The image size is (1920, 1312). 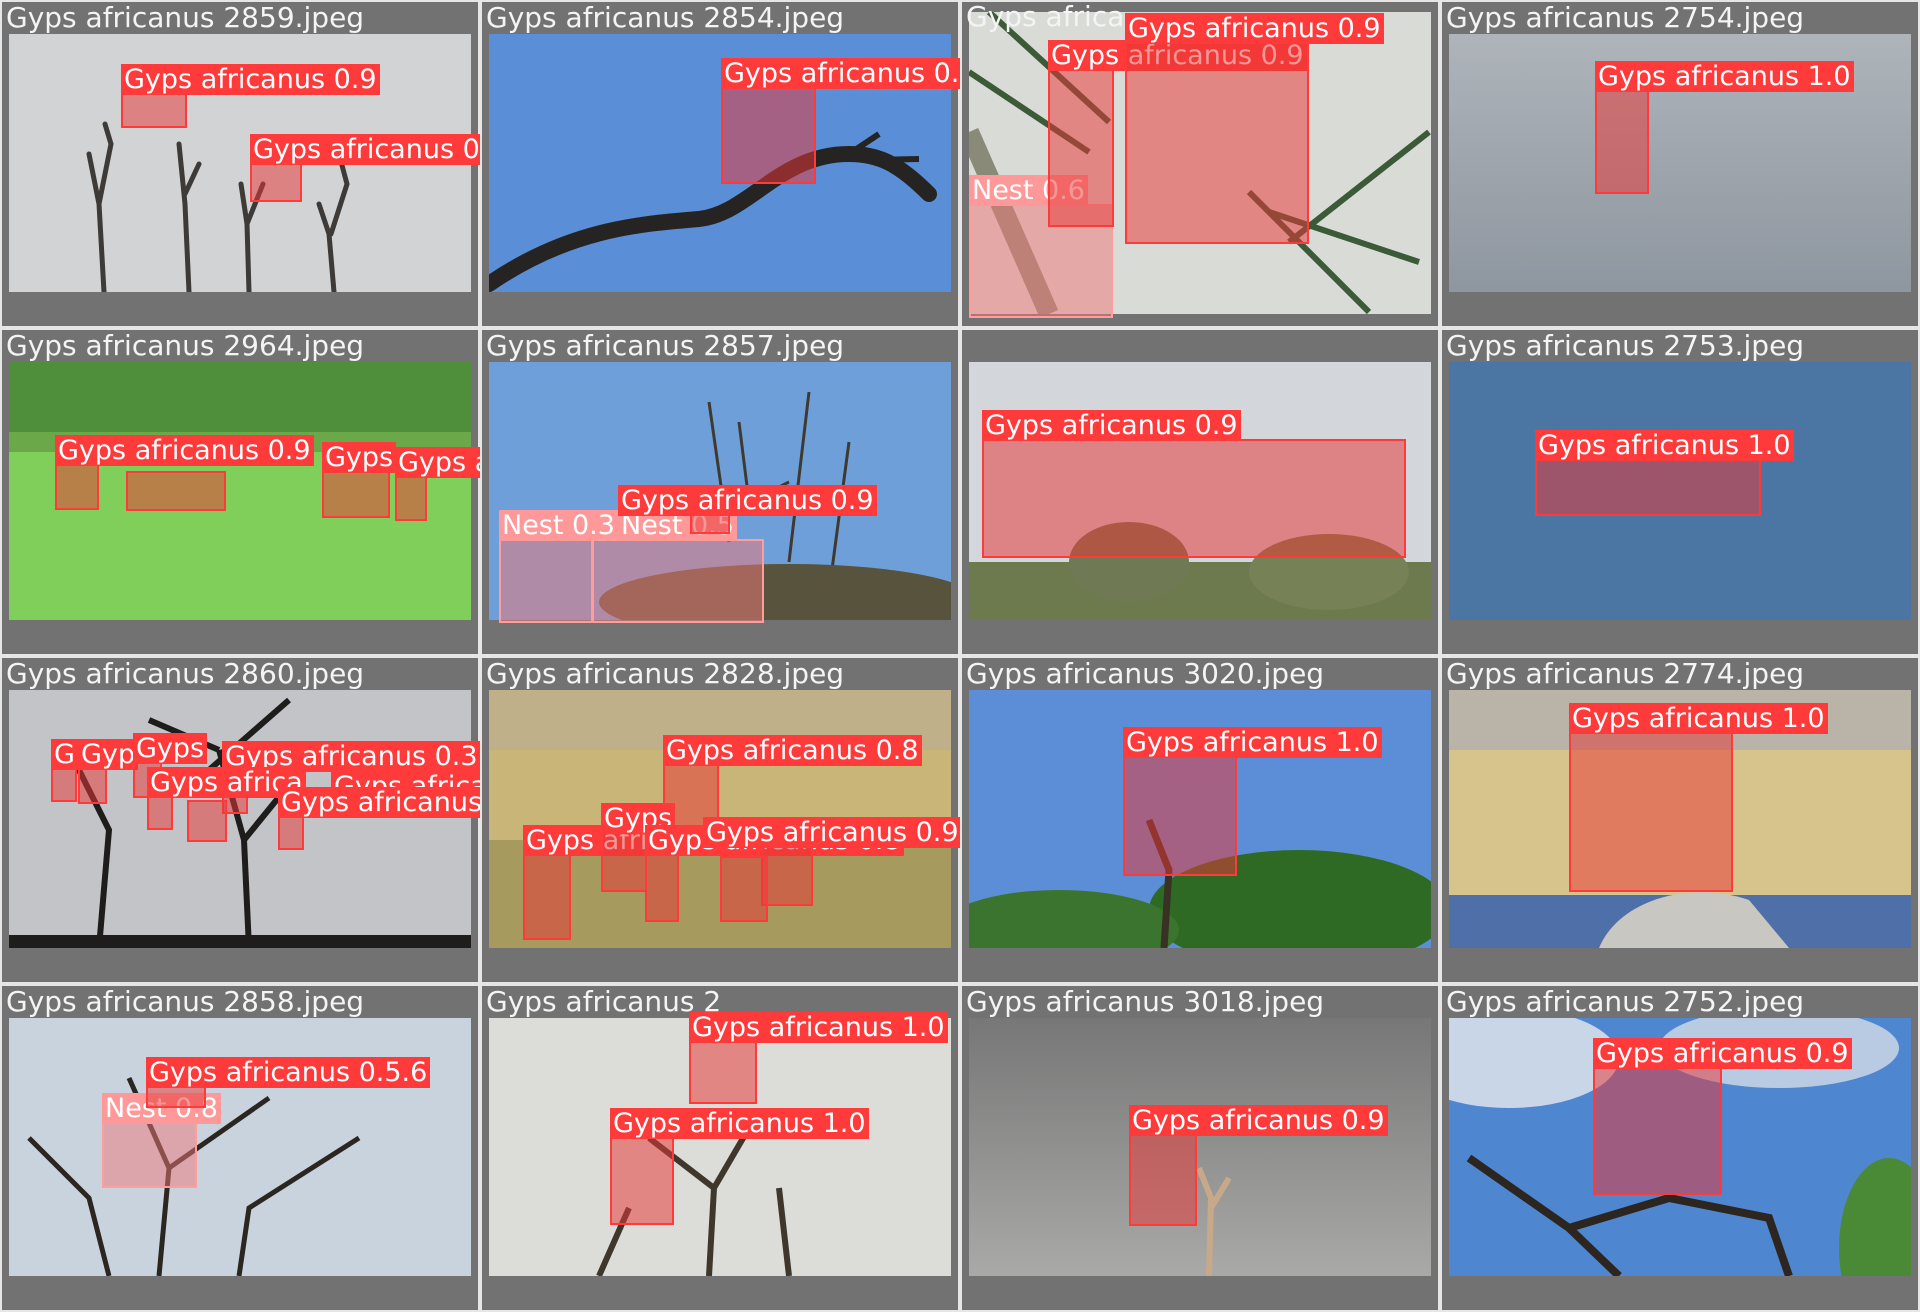 What do you see at coordinates (185, 345) in the screenshot?
I see `image-filename: Gyps africanus 2964.jpeg` at bounding box center [185, 345].